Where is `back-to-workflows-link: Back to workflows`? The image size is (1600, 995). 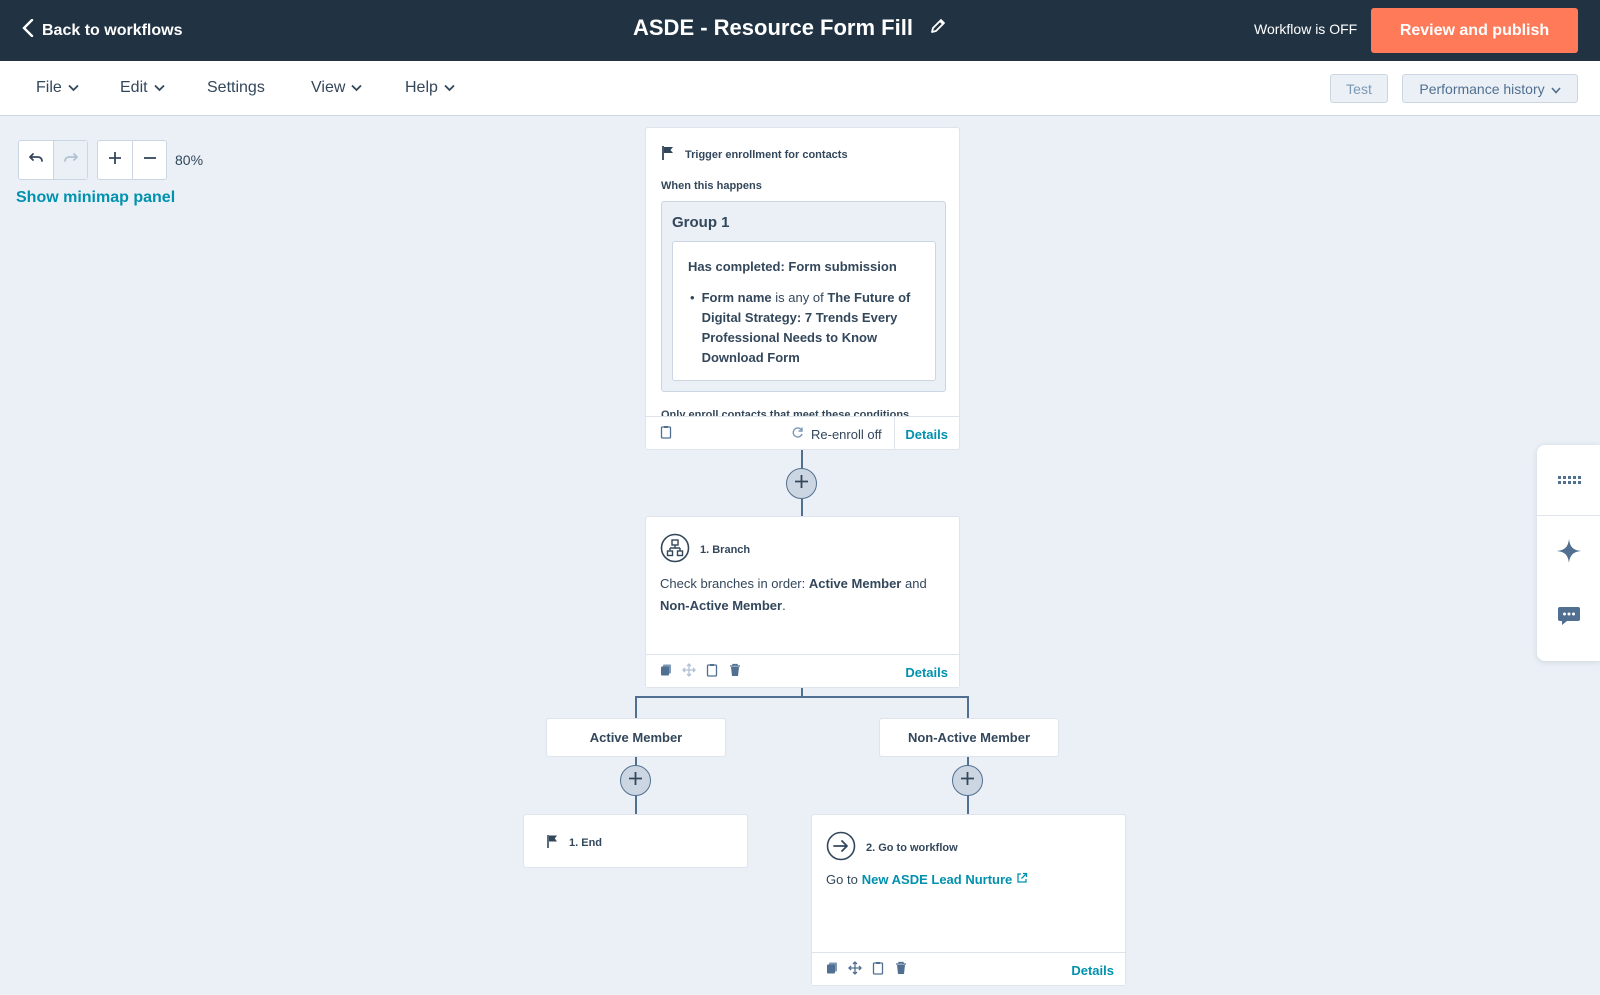 back-to-workflows-link: Back to workflows is located at coordinates (102, 30).